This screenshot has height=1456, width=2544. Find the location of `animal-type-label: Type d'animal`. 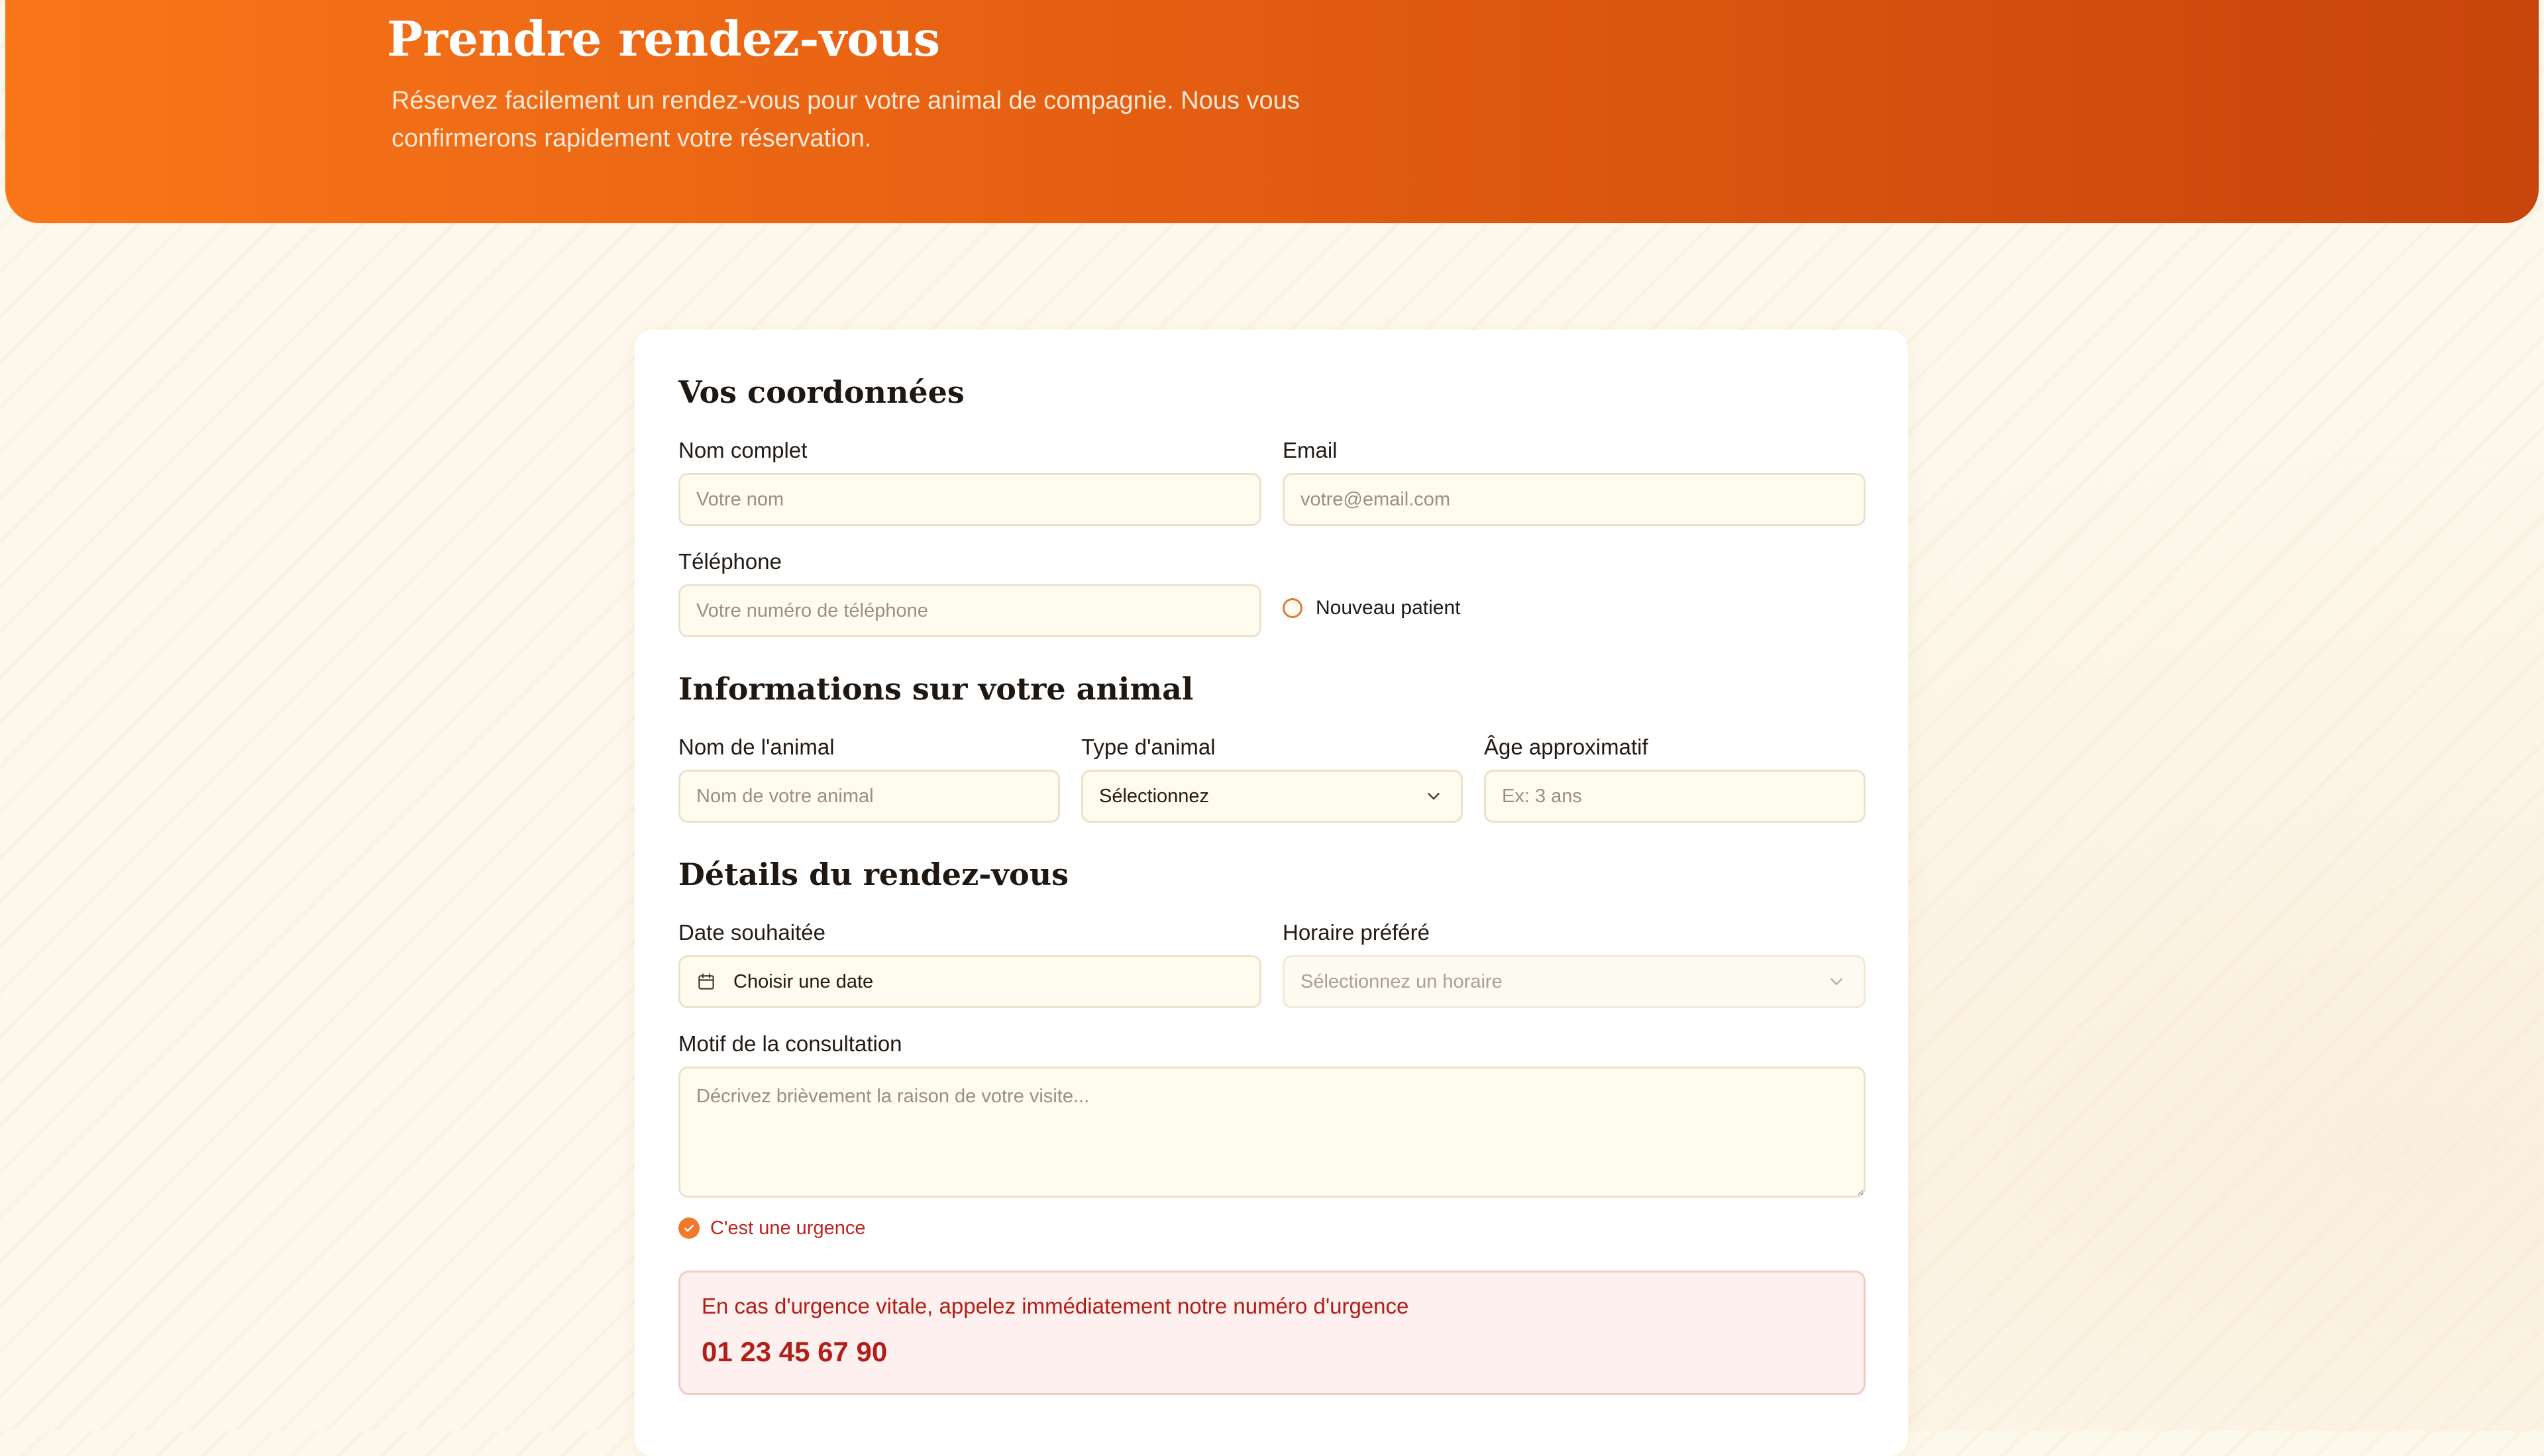

animal-type-label: Type d'animal is located at coordinates (1148, 747).